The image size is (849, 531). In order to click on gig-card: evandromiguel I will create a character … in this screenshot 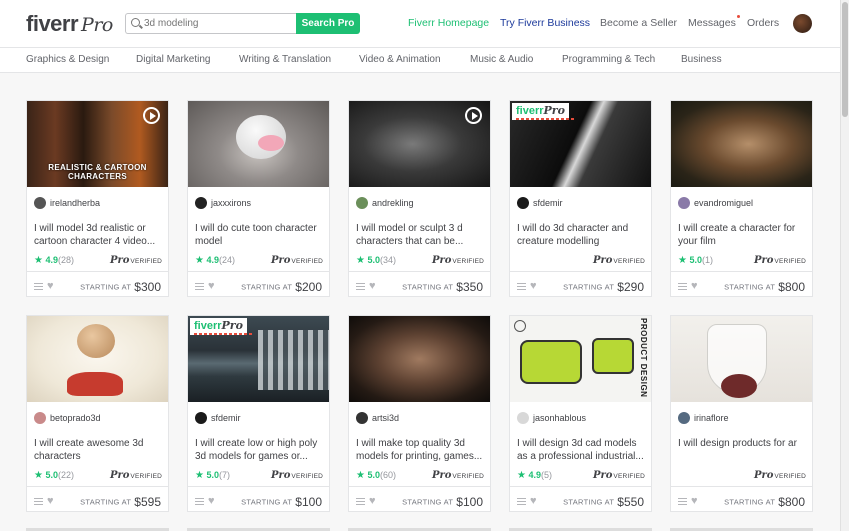, I will do `click(741, 198)`.